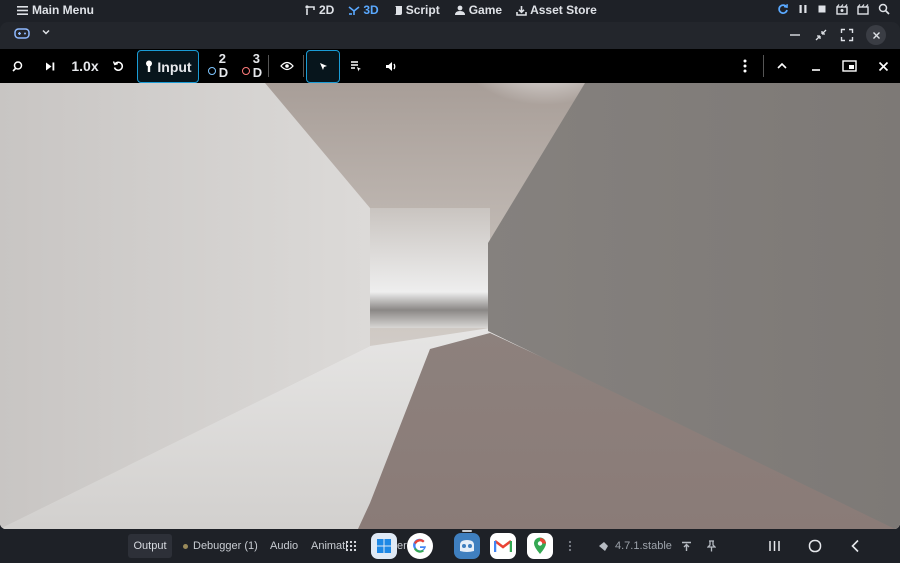 This screenshot has width=900, height=563. I want to click on tab-2d: 2D, so click(319, 10).